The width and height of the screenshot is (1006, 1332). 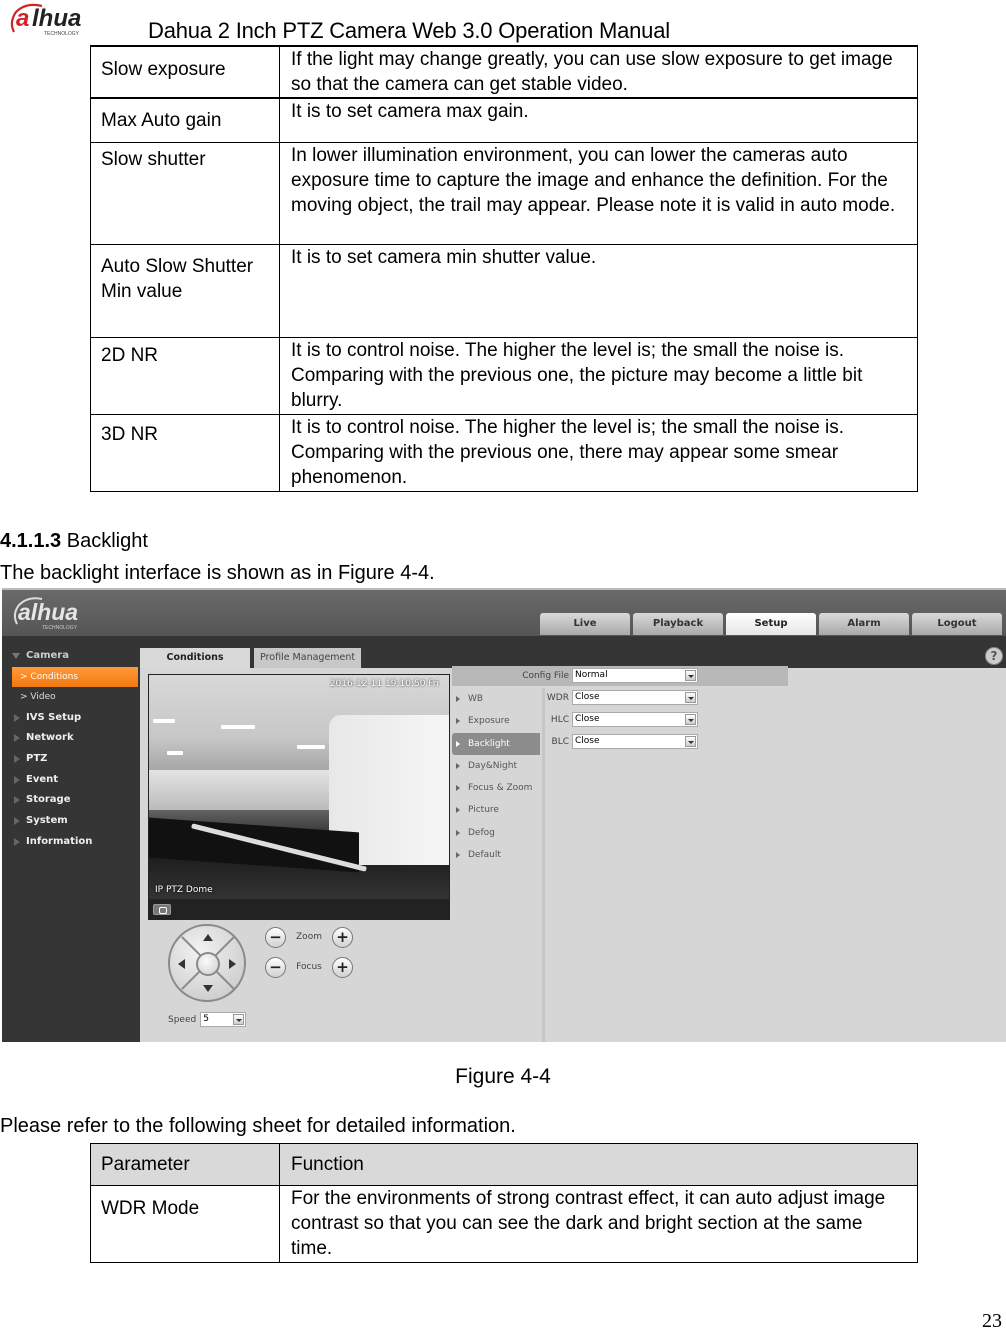 I want to click on tab-conditions: Conditions, so click(x=195, y=658).